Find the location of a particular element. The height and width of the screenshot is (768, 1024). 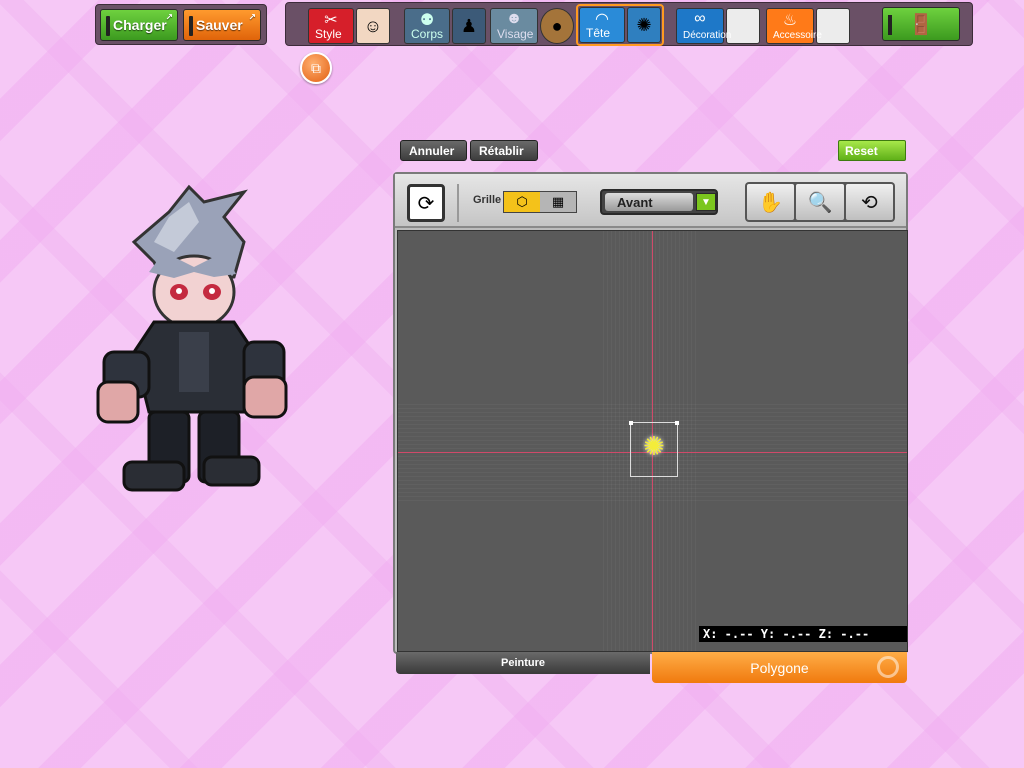

category-accessoire: ♨ Accessoire is located at coordinates (808, 25).